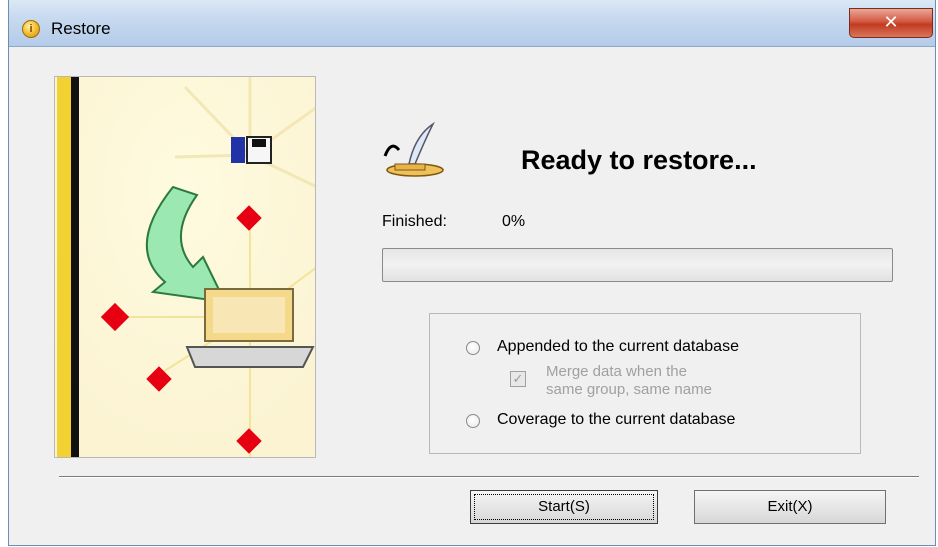 The width and height of the screenshot is (938, 547). I want to click on finished-label: Finished:, so click(414, 221).